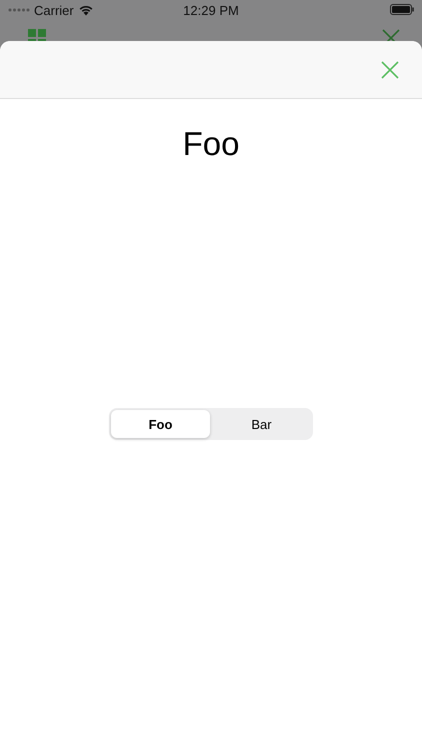 The image size is (422, 750). I want to click on page-heading: Foo, so click(211, 144).